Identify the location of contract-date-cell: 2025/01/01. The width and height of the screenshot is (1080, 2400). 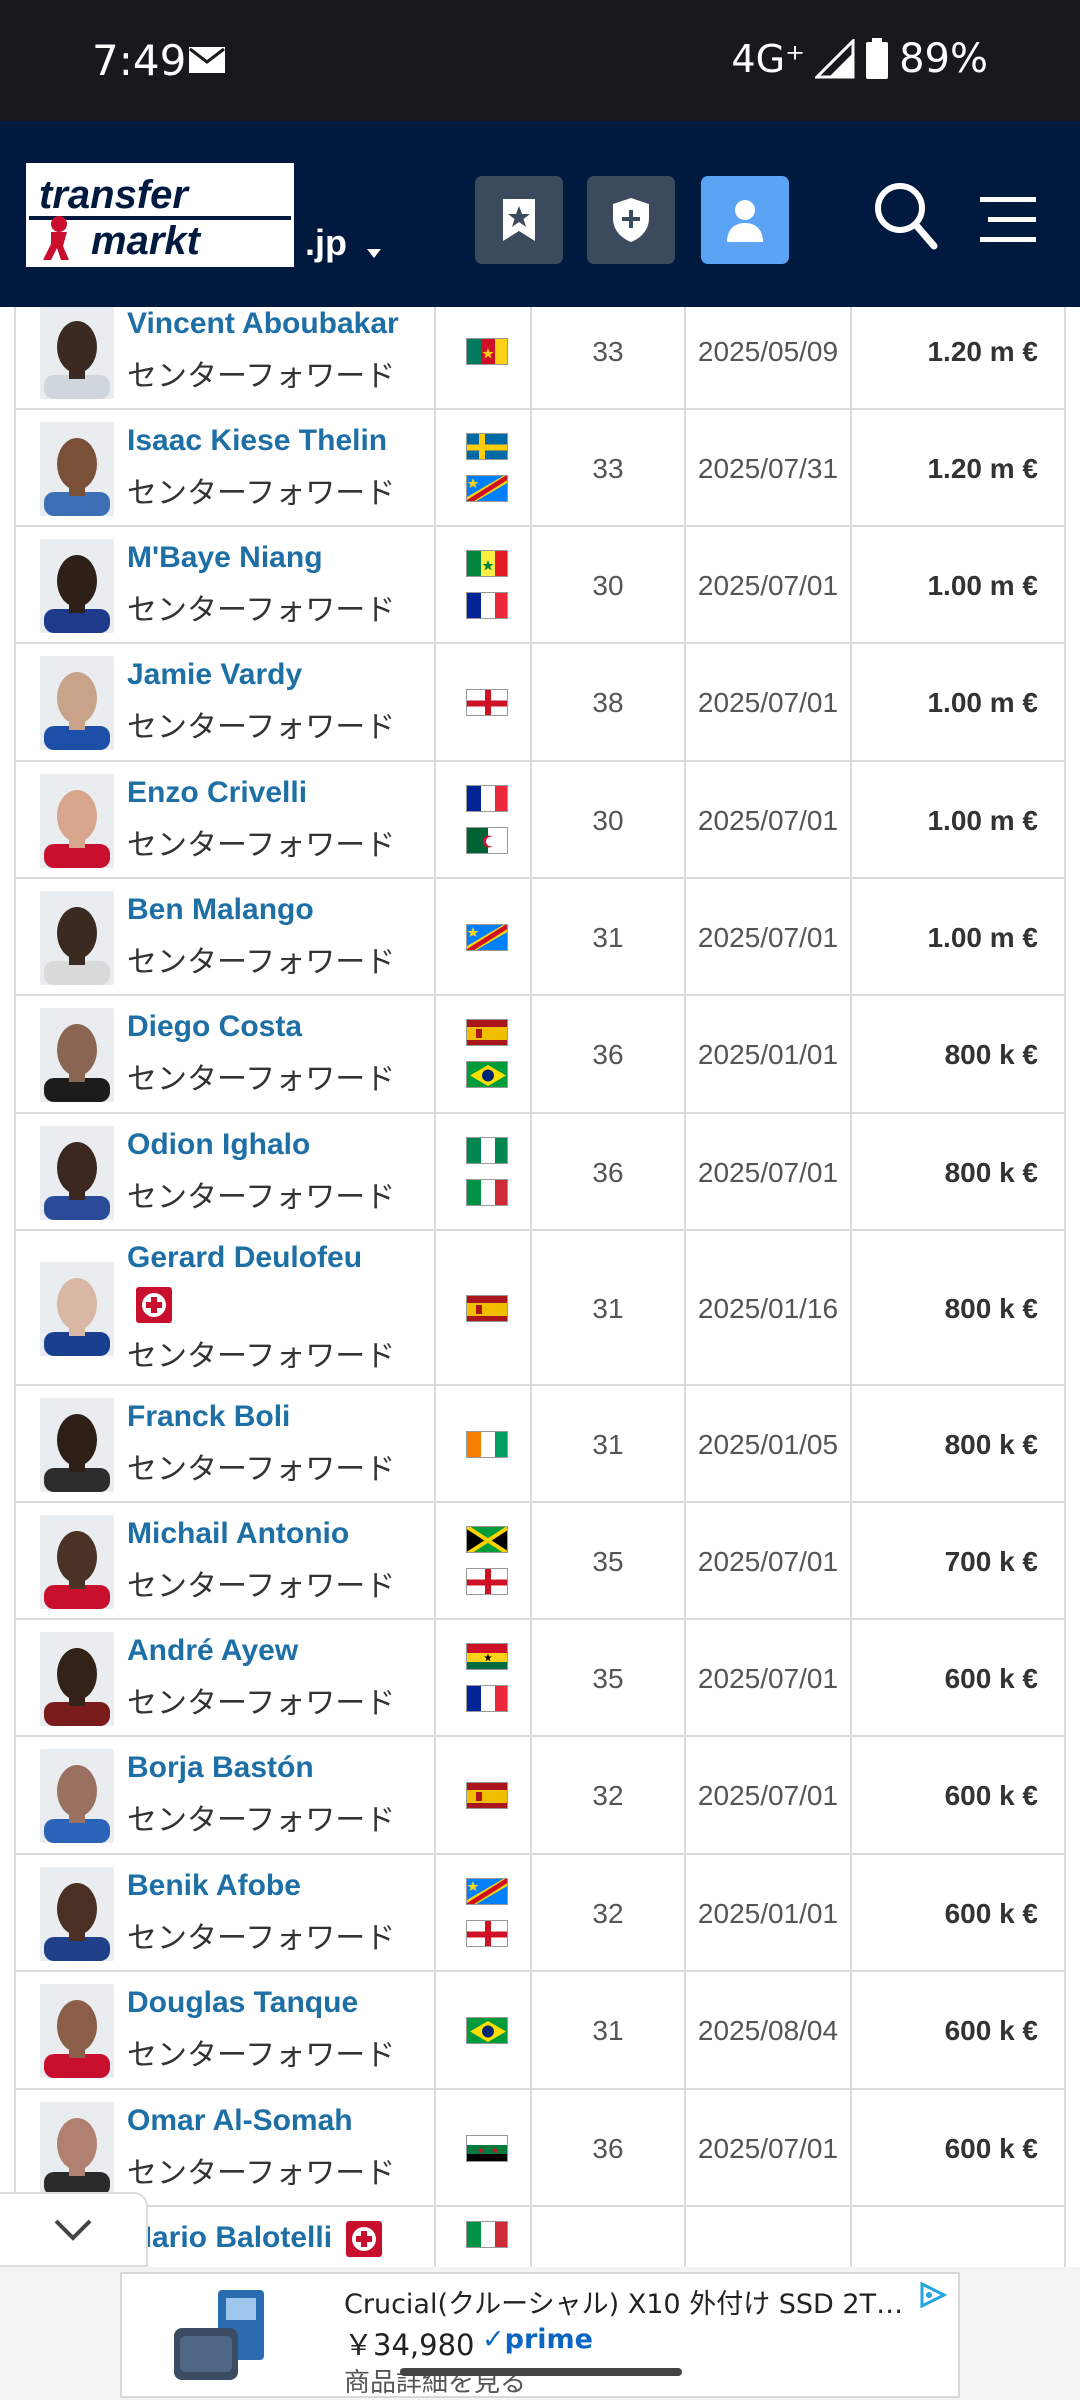
(769, 1054).